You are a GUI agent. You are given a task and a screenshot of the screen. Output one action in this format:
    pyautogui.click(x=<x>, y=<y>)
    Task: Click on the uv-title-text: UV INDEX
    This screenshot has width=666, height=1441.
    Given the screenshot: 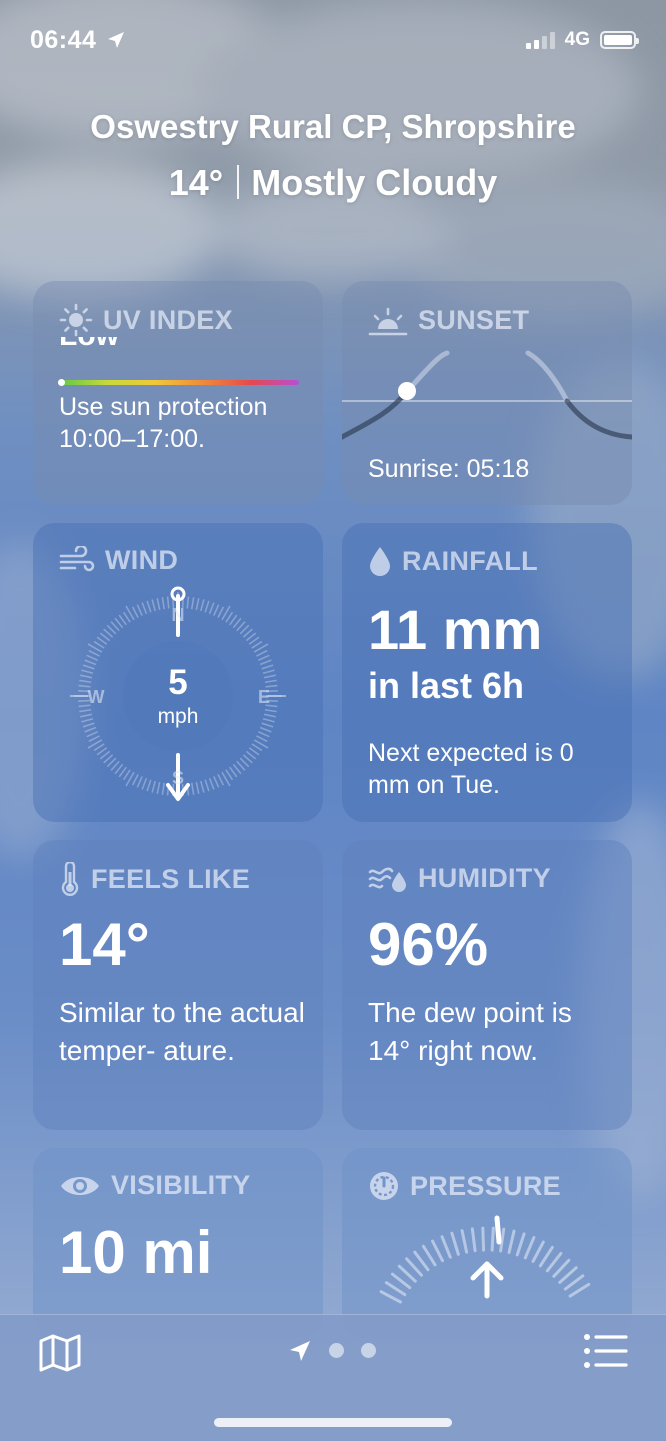 What is the action you would take?
    pyautogui.click(x=168, y=319)
    